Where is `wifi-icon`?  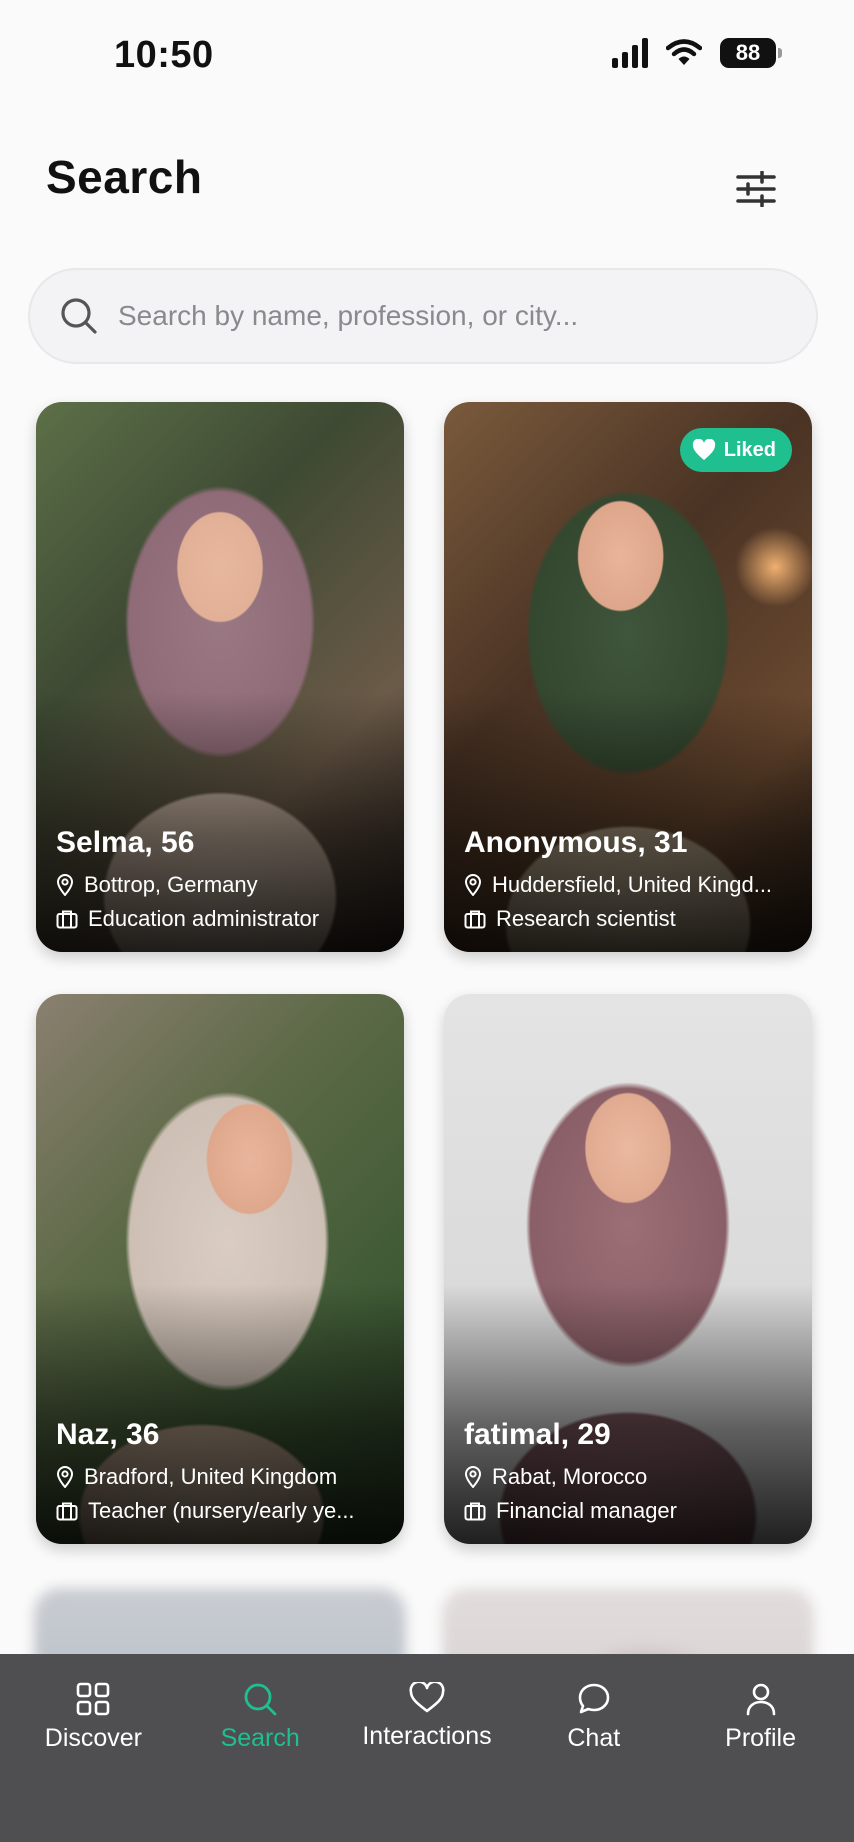
wifi-icon is located at coordinates (684, 52).